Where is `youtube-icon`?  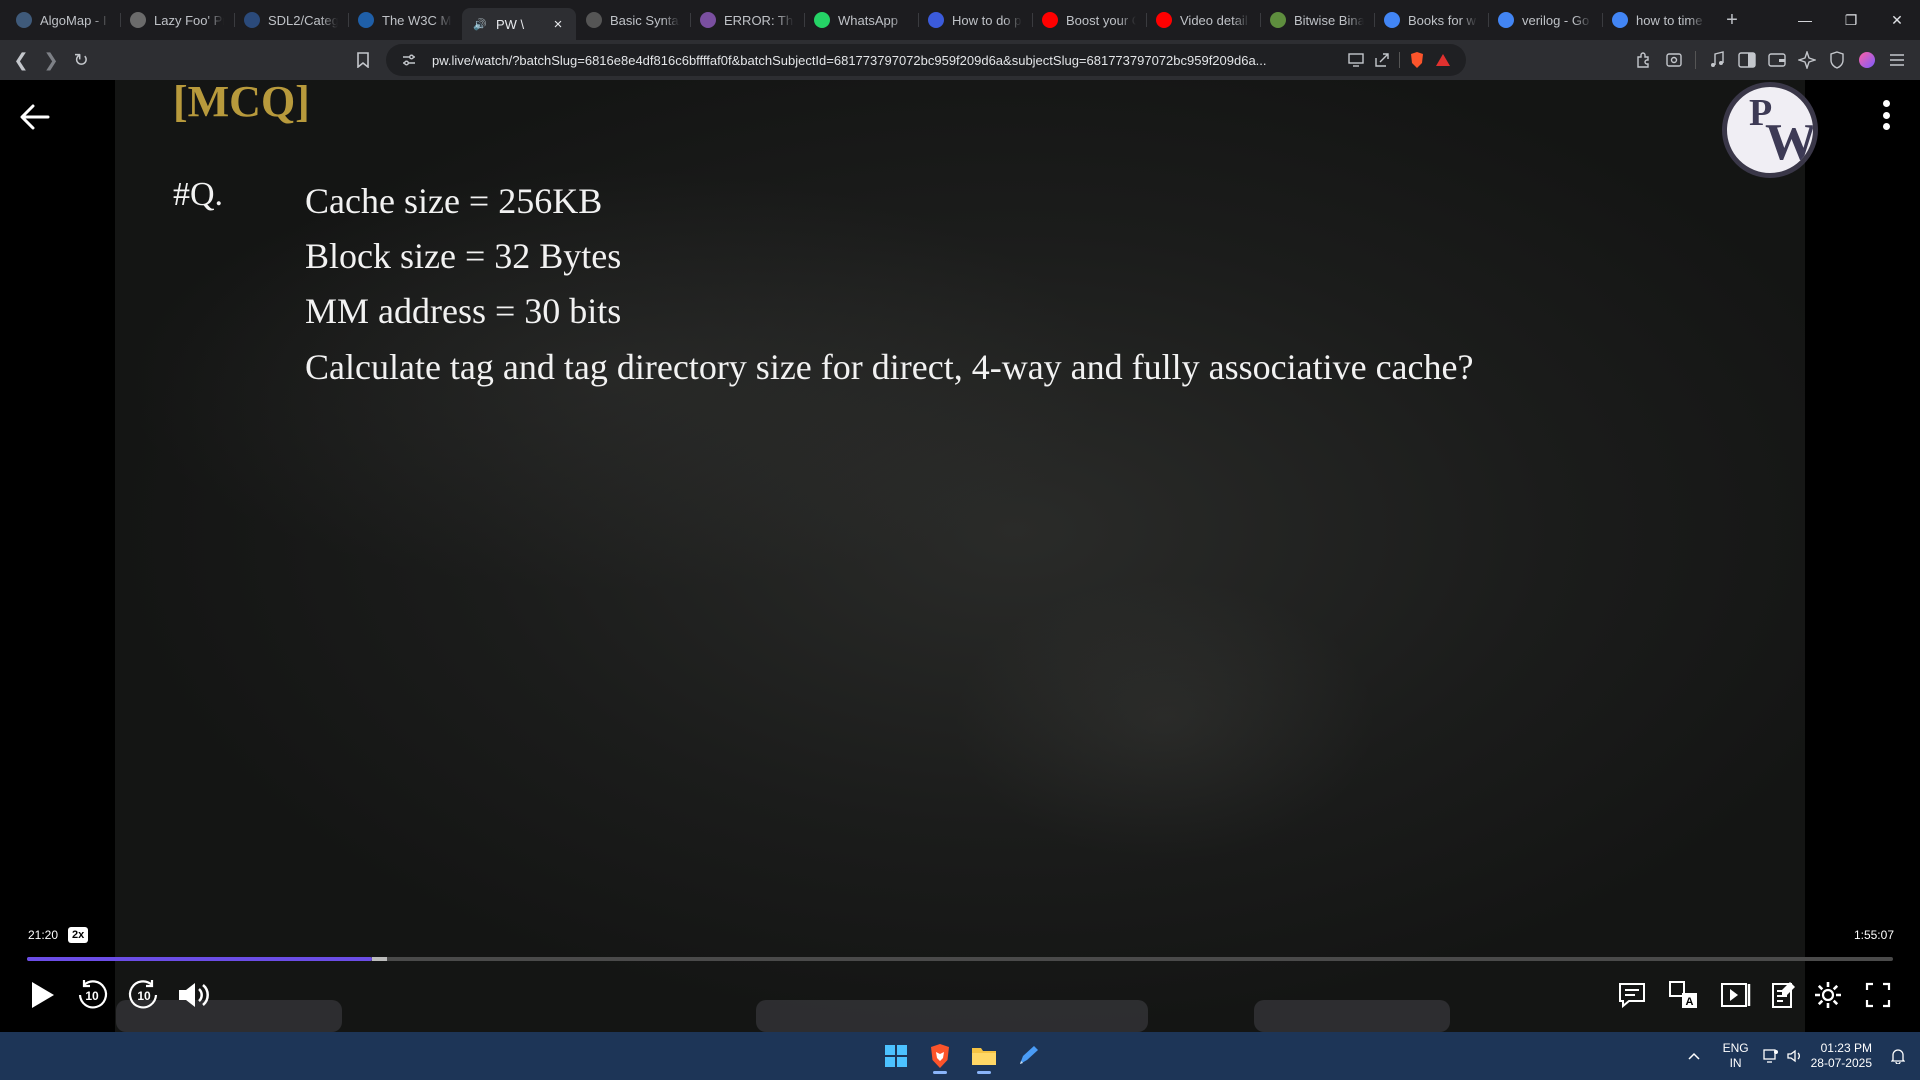 youtube-icon is located at coordinates (1164, 20).